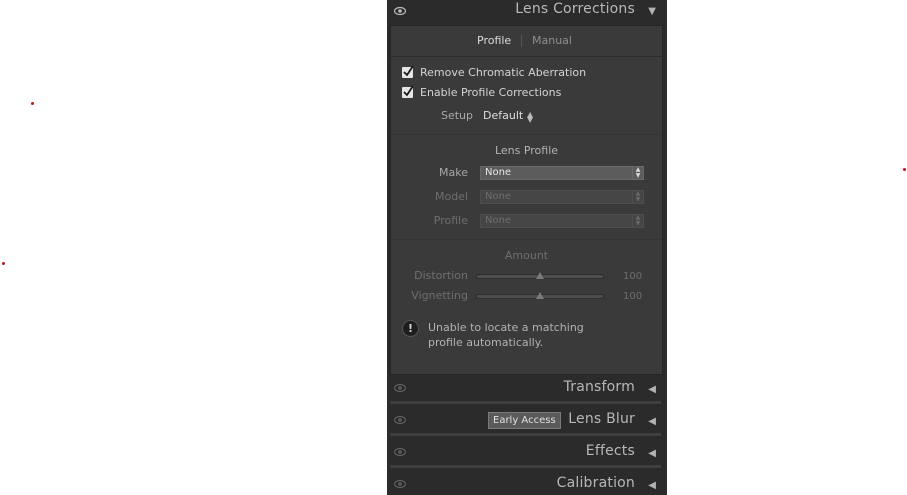 The width and height of the screenshot is (907, 495). What do you see at coordinates (601, 419) in the screenshot?
I see `panel-title: Lens Blur` at bounding box center [601, 419].